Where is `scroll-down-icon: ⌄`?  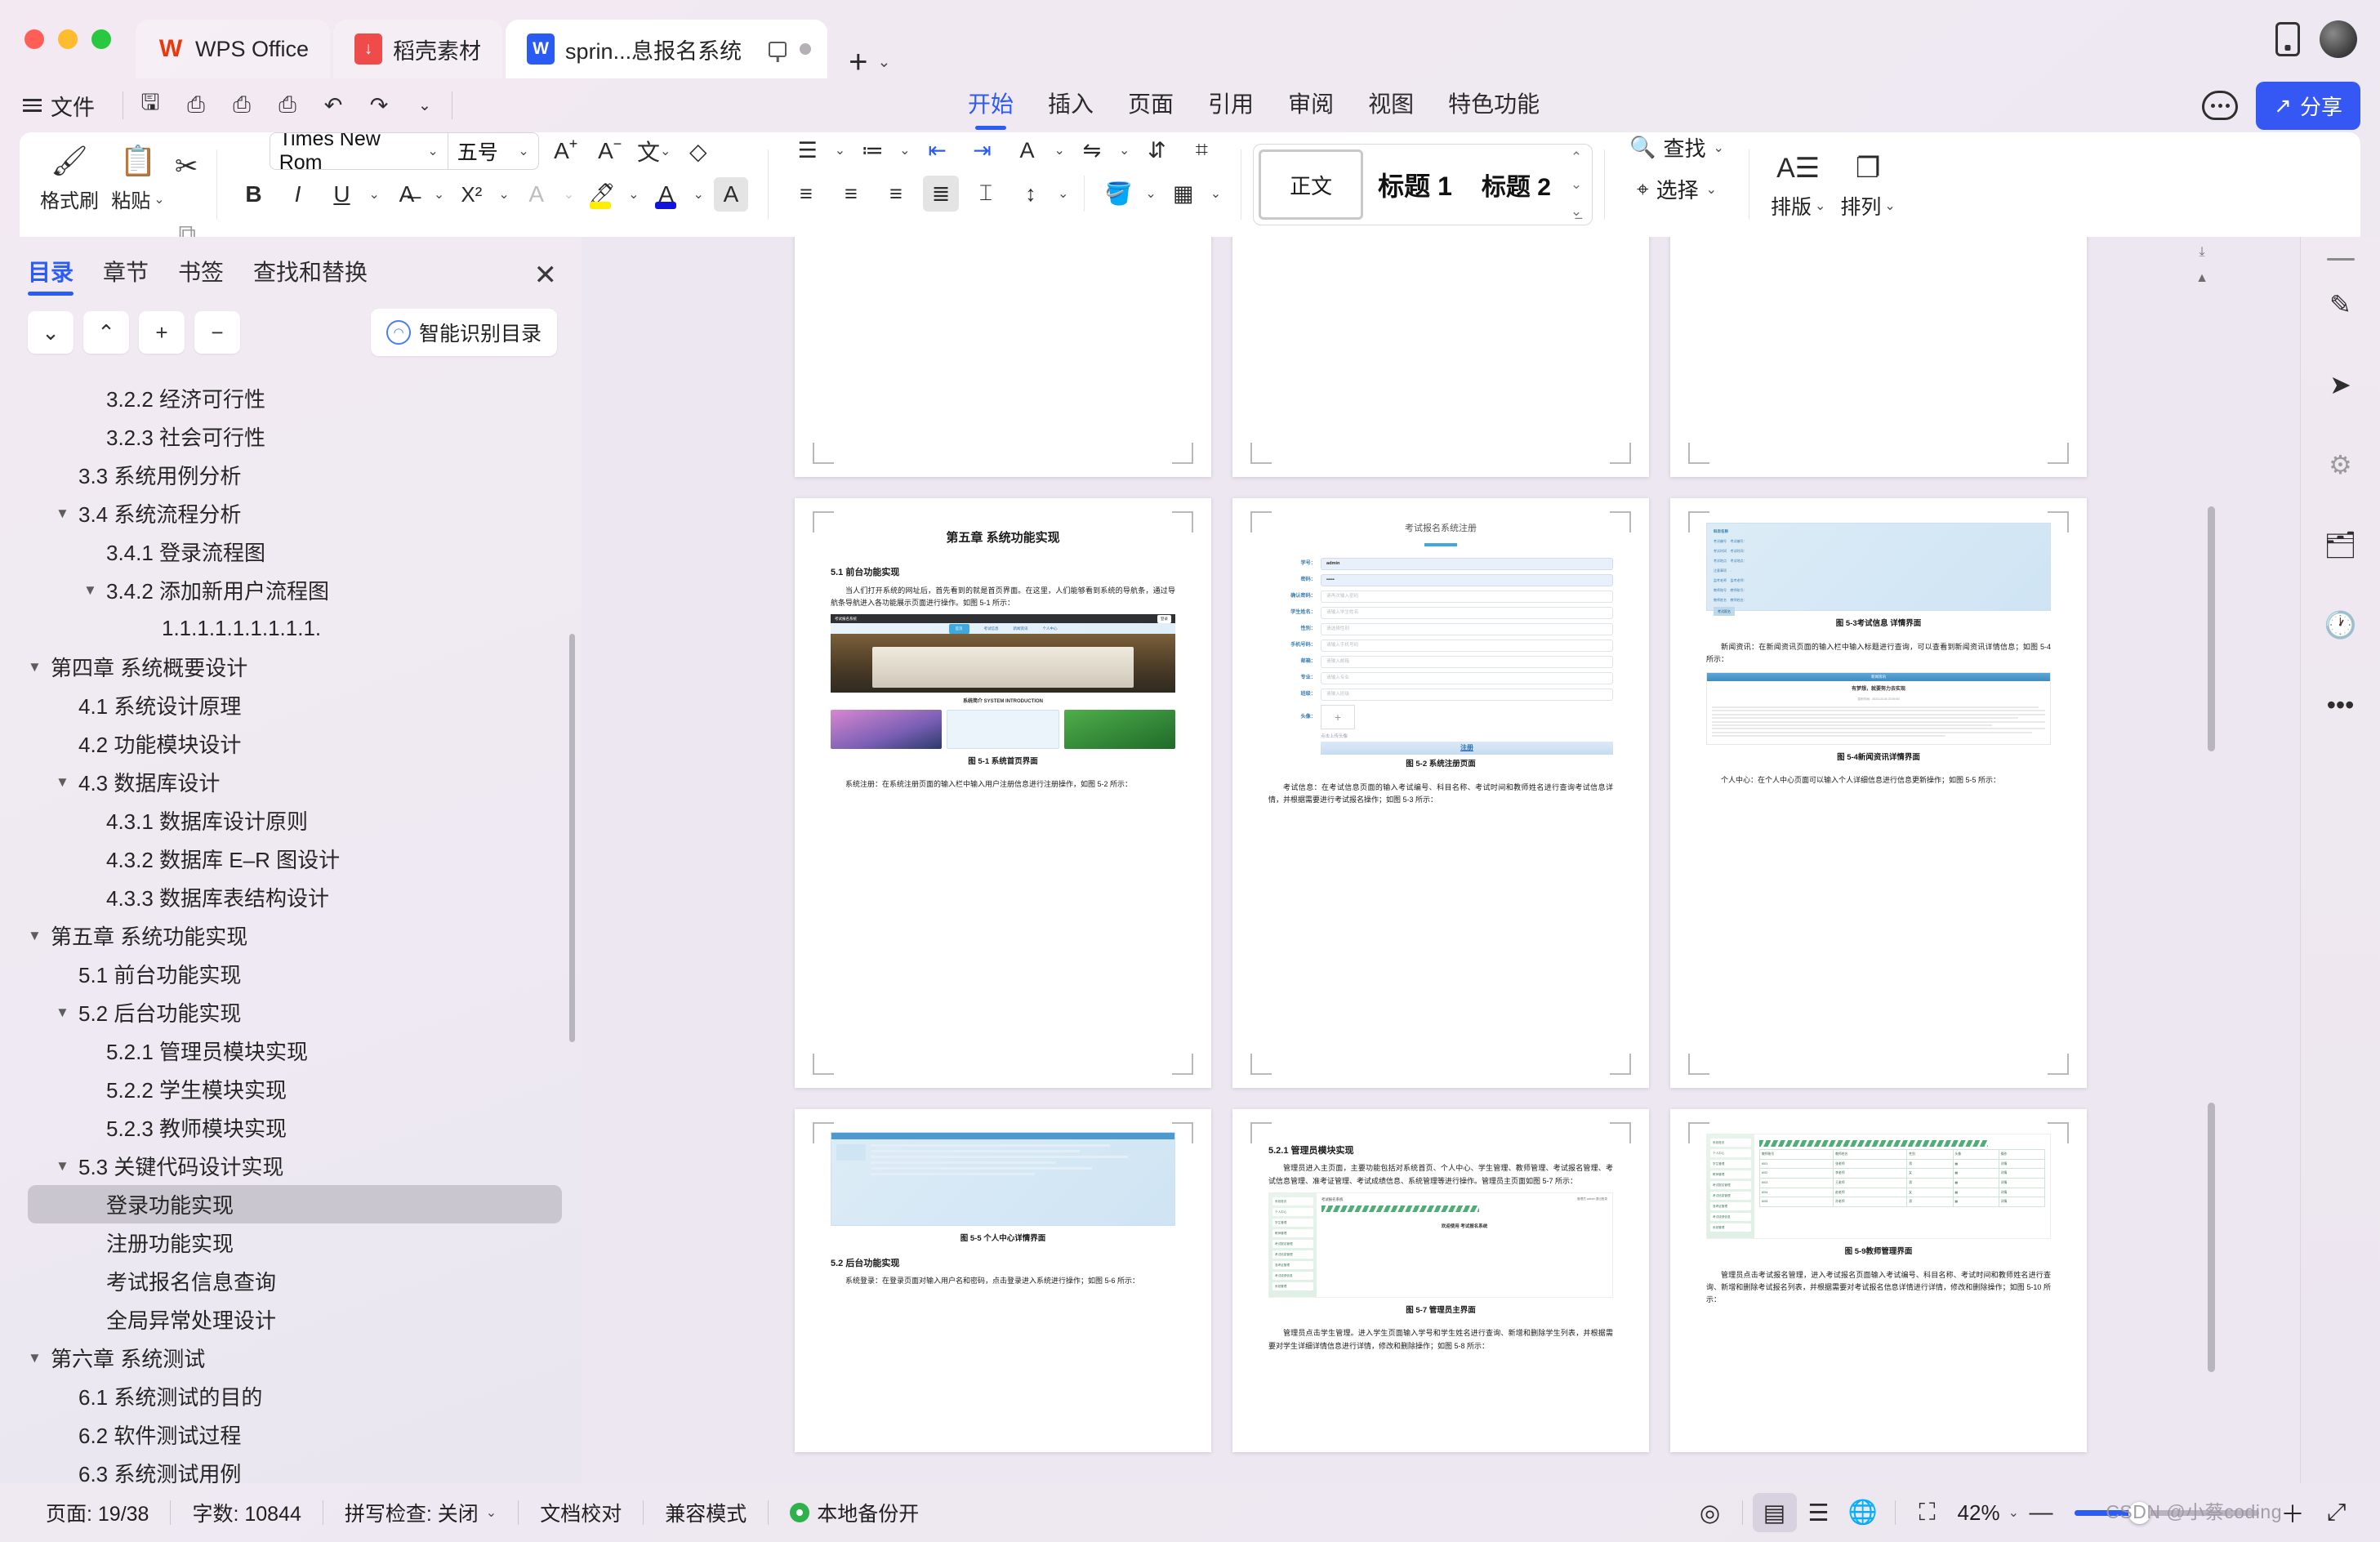 scroll-down-icon: ⌄ is located at coordinates (1577, 185).